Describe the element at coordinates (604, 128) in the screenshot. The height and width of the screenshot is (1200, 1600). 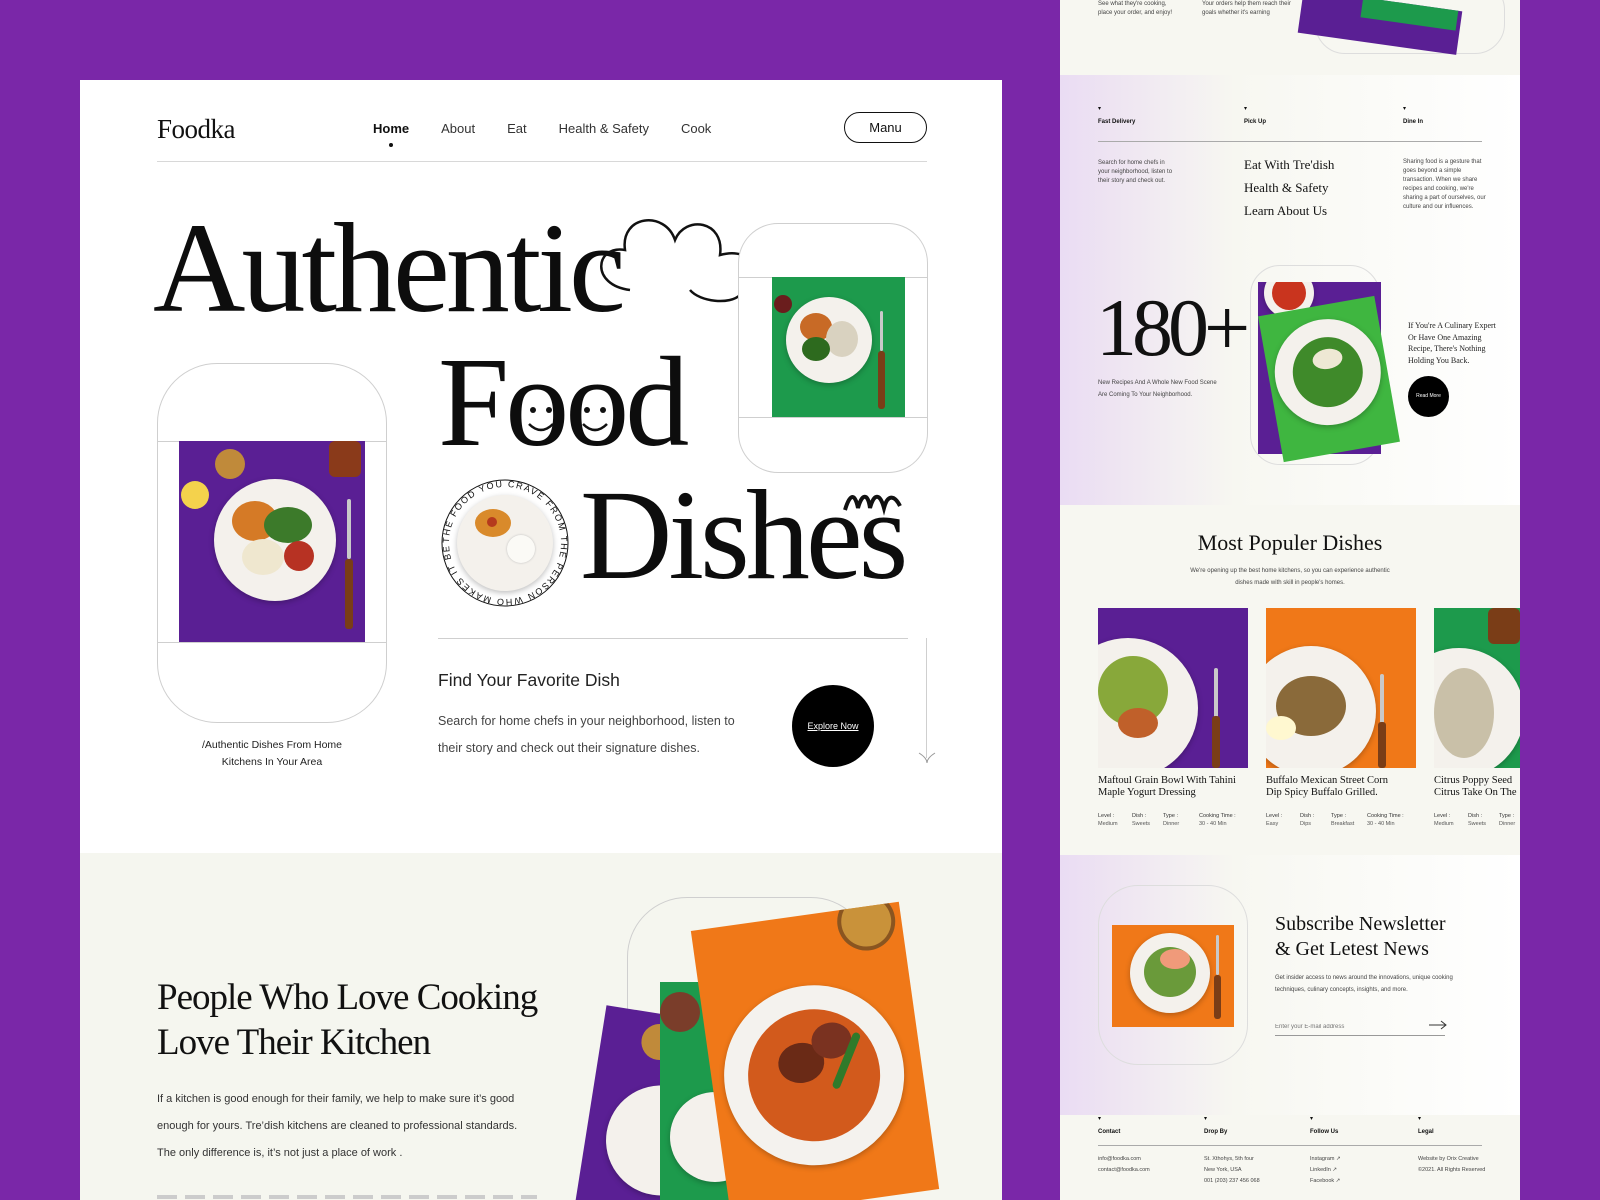
I see `nav-health-safety: Health & Safety` at that location.